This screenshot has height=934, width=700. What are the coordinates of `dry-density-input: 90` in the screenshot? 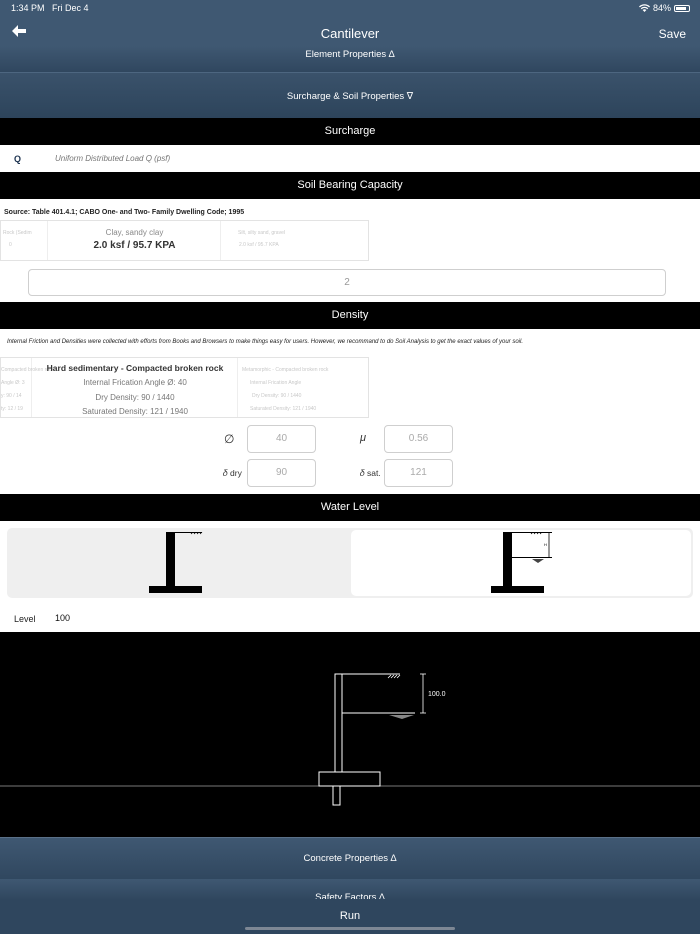 It's located at (281, 473).